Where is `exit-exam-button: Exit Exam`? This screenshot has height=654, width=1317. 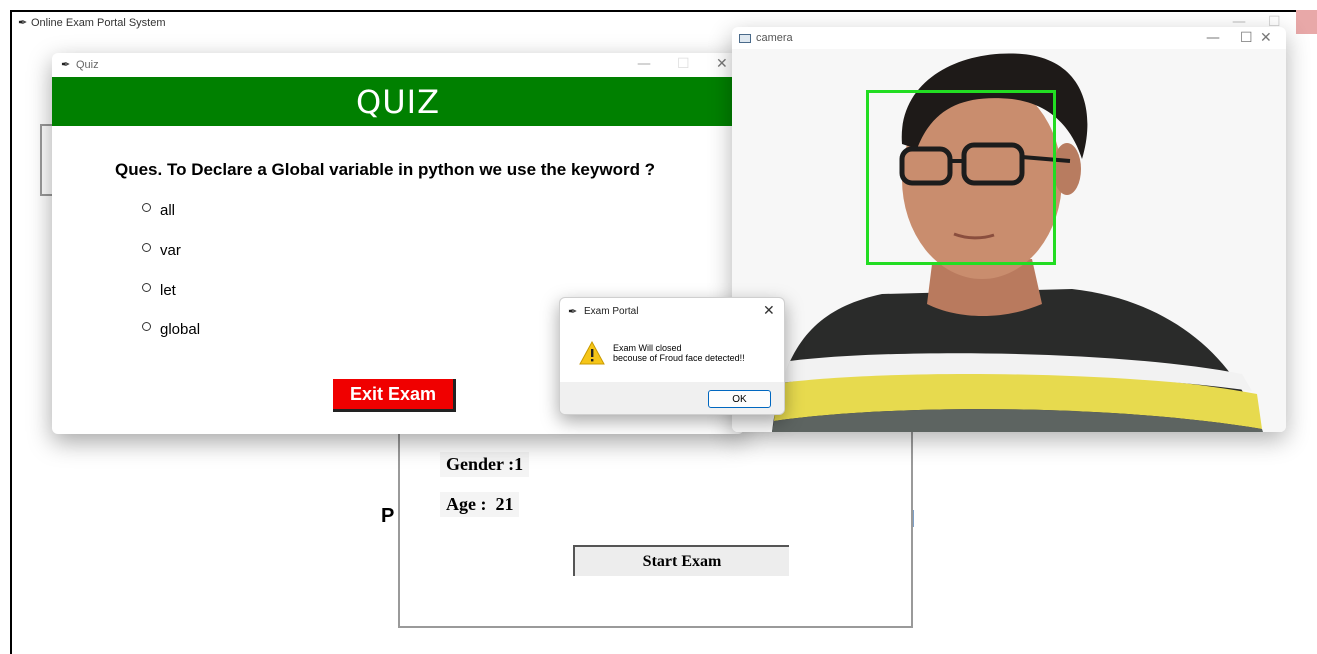 exit-exam-button: Exit Exam is located at coordinates (394, 395).